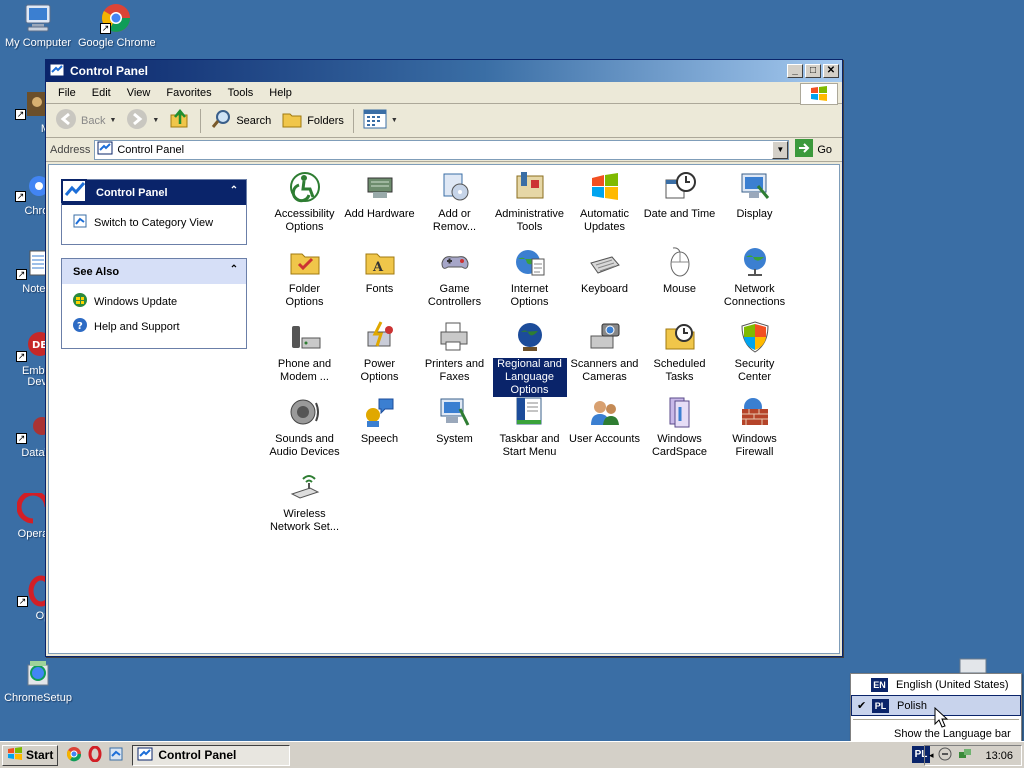 The width and height of the screenshot is (1024, 768). I want to click on windows-logo-icon, so click(15, 755).